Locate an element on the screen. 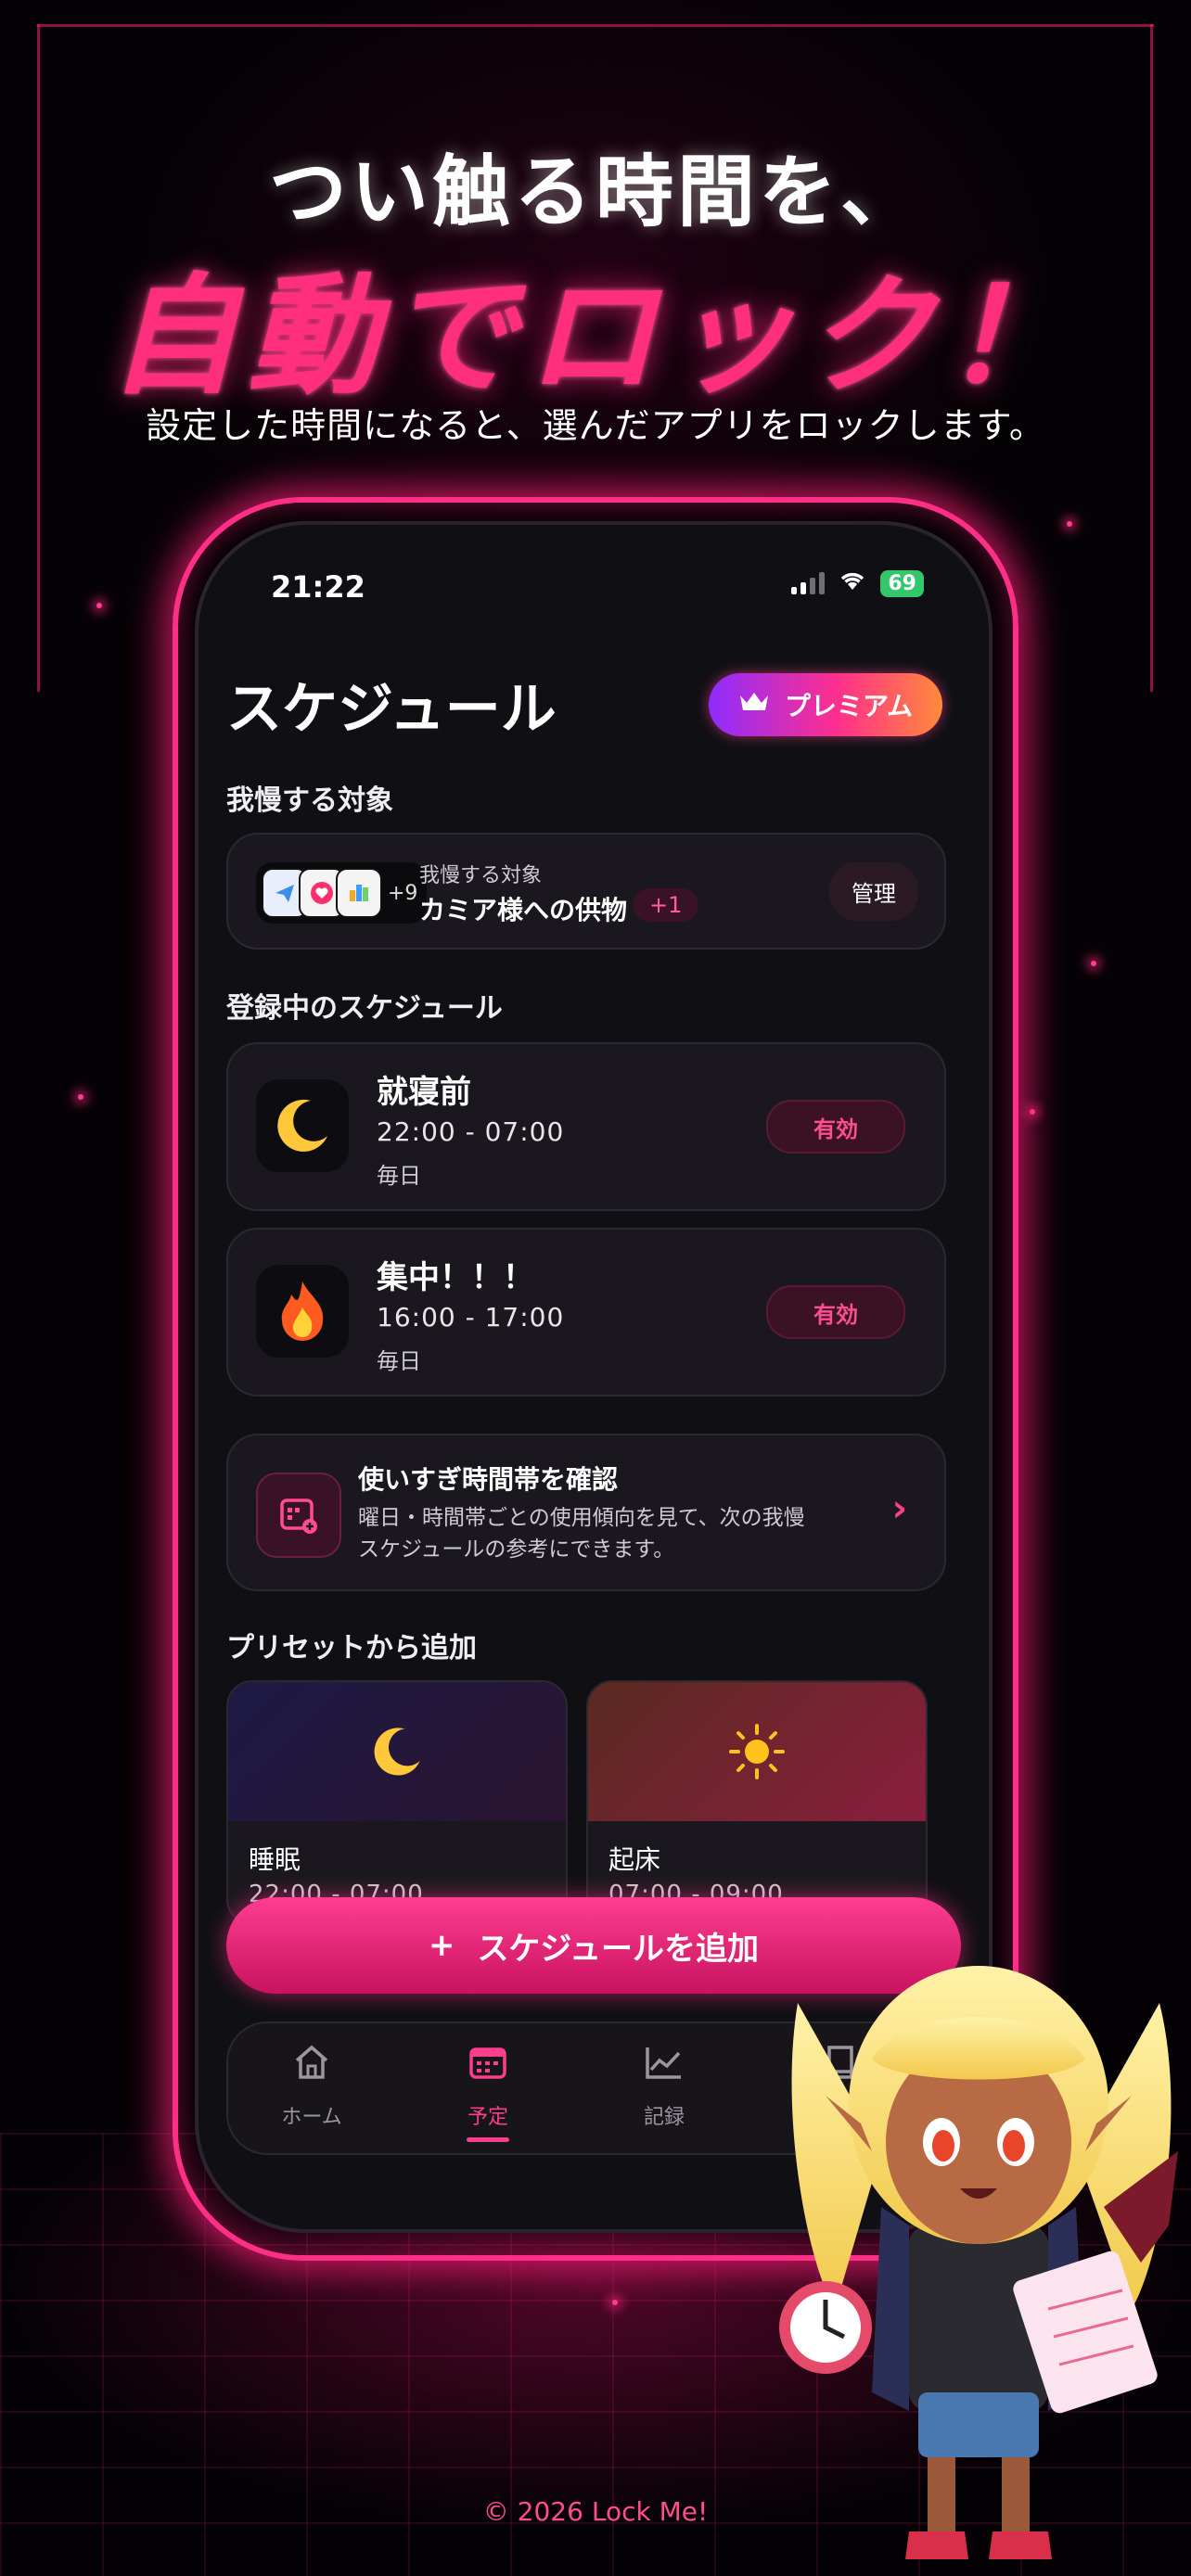 The width and height of the screenshot is (1191, 2576). usage-description: 曜日・時間帯ごとの使用傾向を見て、次の我慢スケジュールの参考にできます。 is located at coordinates (581, 1534).